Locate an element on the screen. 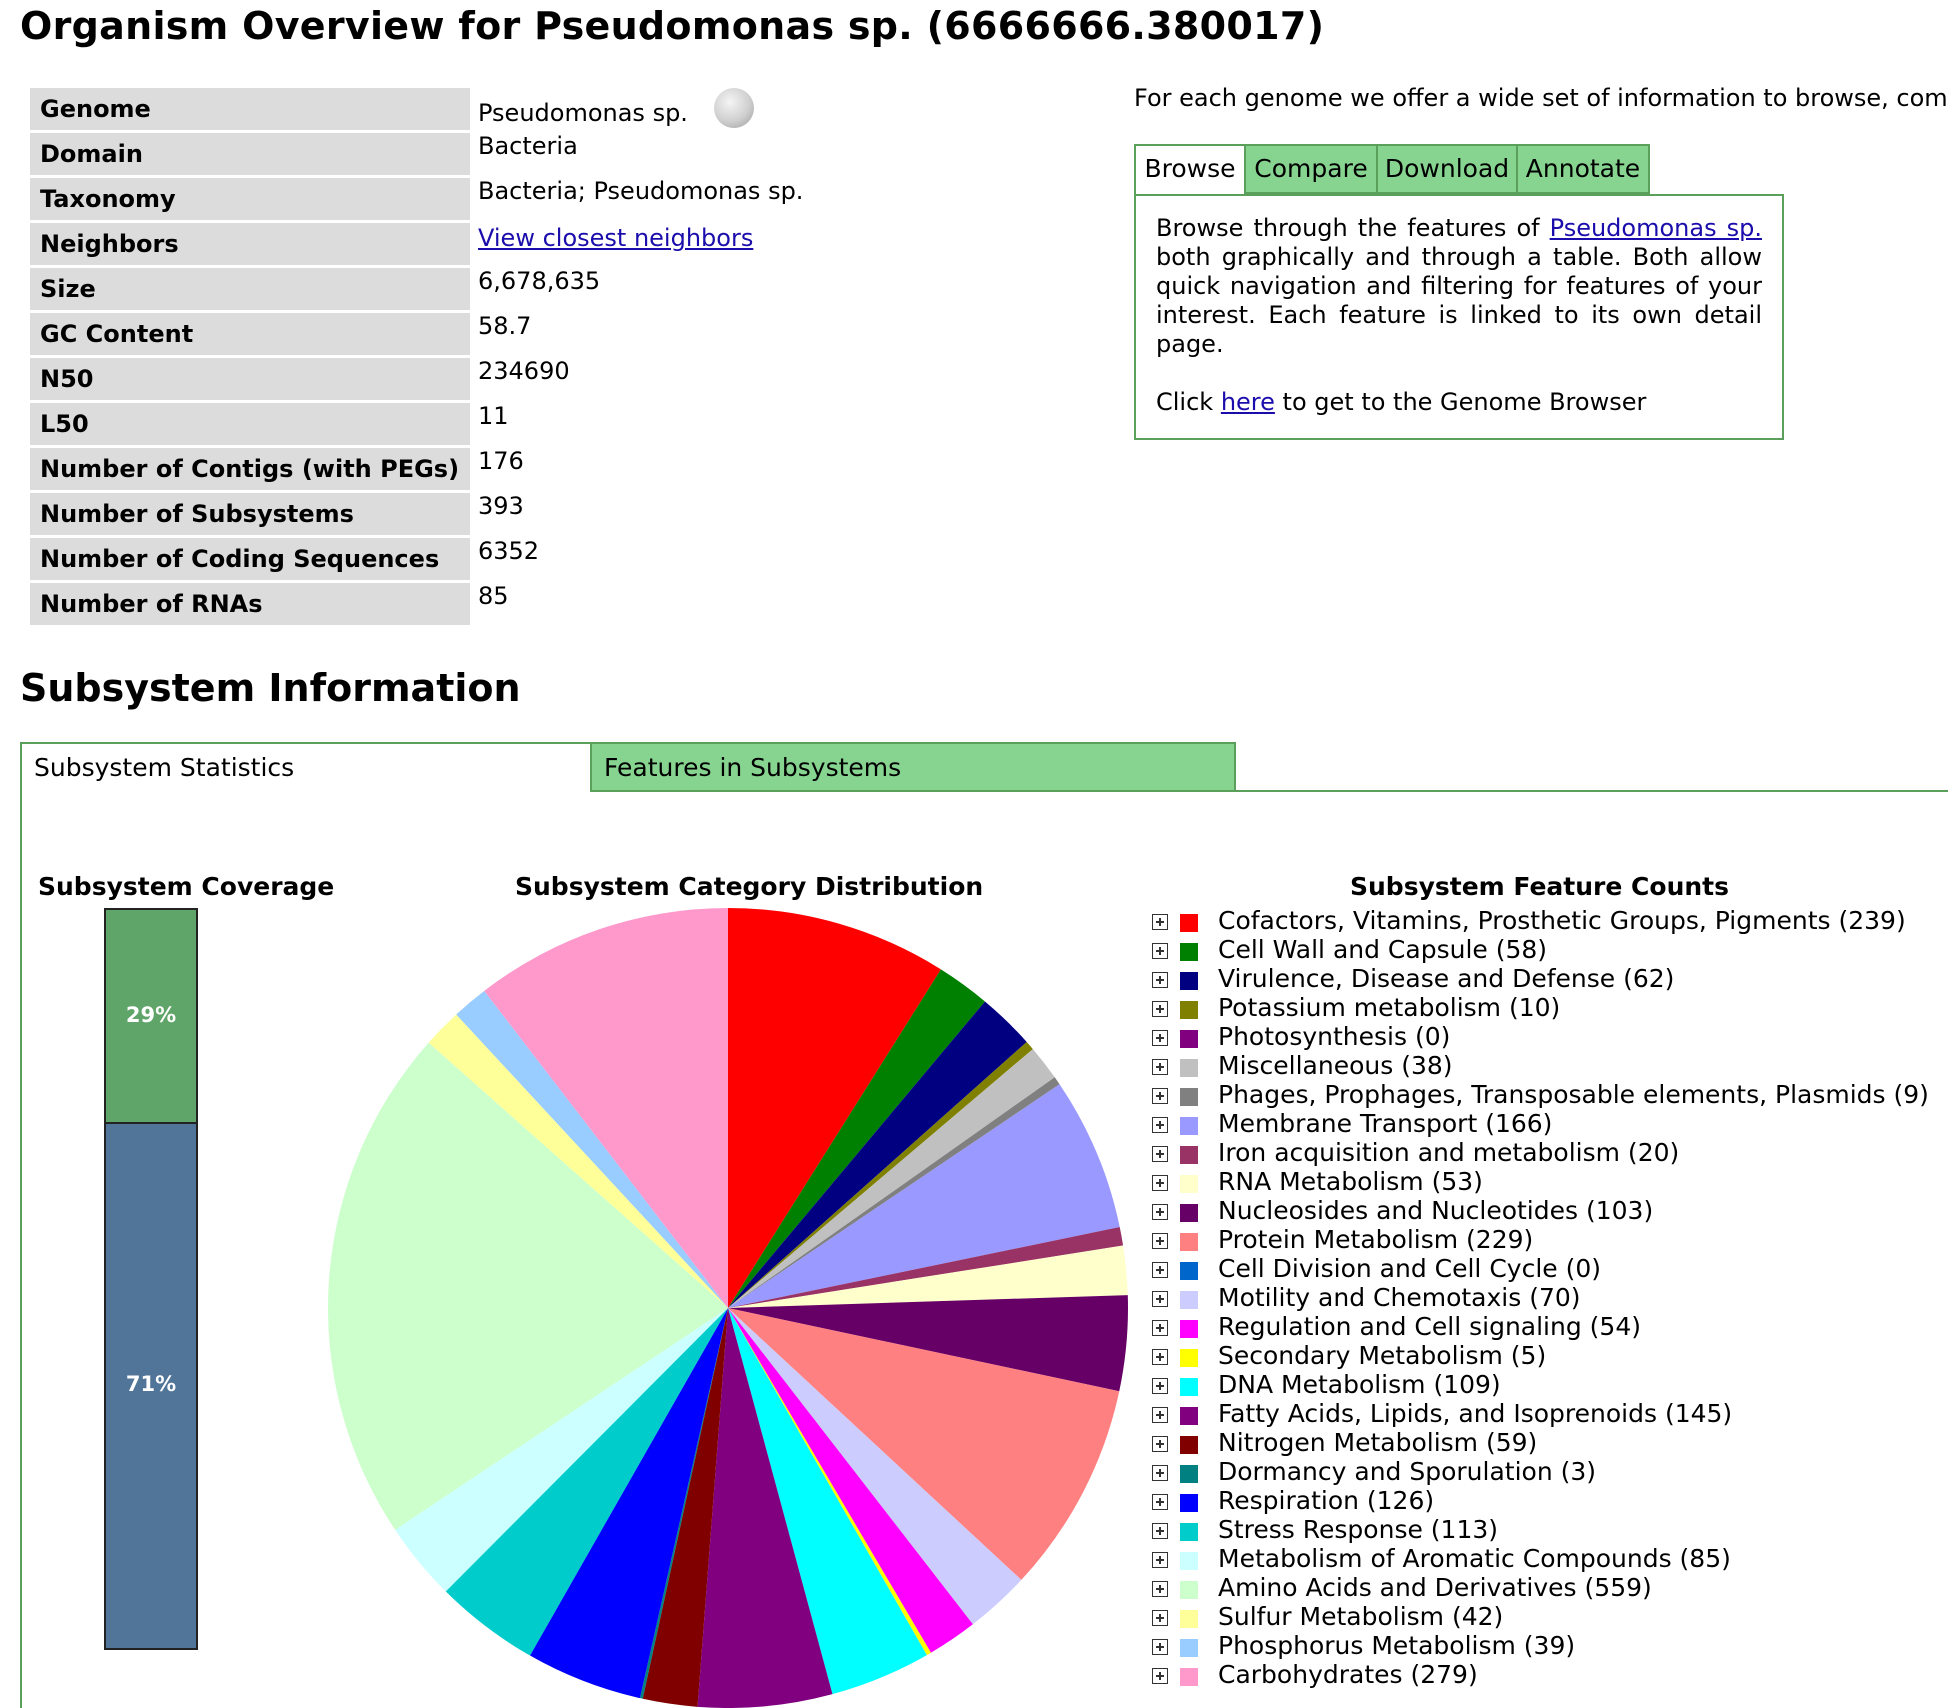 The height and width of the screenshot is (1708, 1948). section-title-subsystem: Subsystem Information is located at coordinates (270, 688).